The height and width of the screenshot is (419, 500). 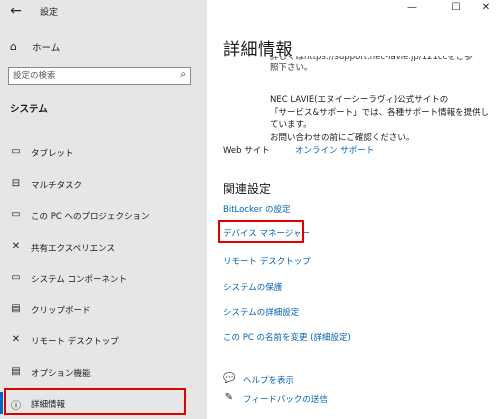 I want to click on optional-features-icon: ▤, so click(x=16, y=371).